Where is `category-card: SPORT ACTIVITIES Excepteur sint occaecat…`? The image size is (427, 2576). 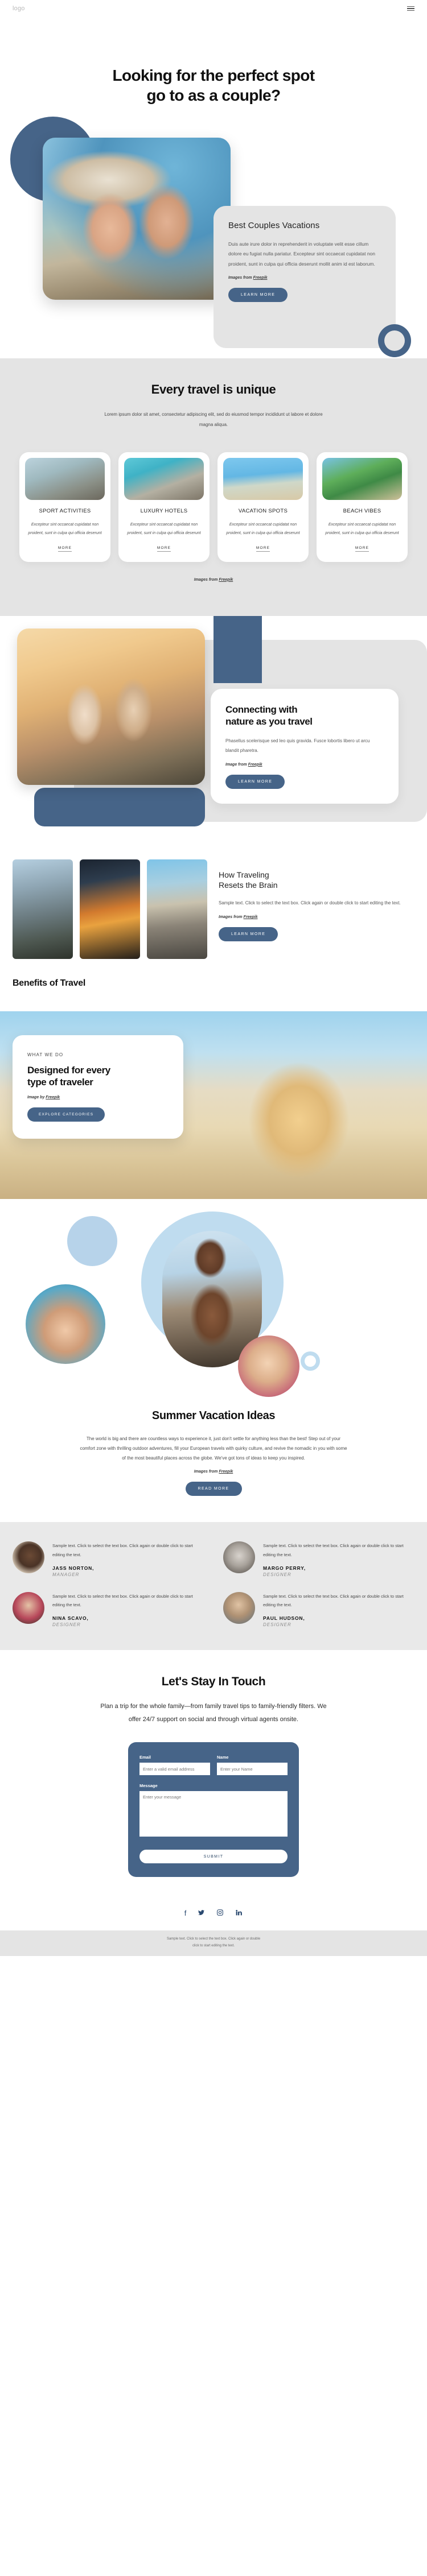 category-card: SPORT ACTIVITIES Excepteur sint occaecat… is located at coordinates (64, 507).